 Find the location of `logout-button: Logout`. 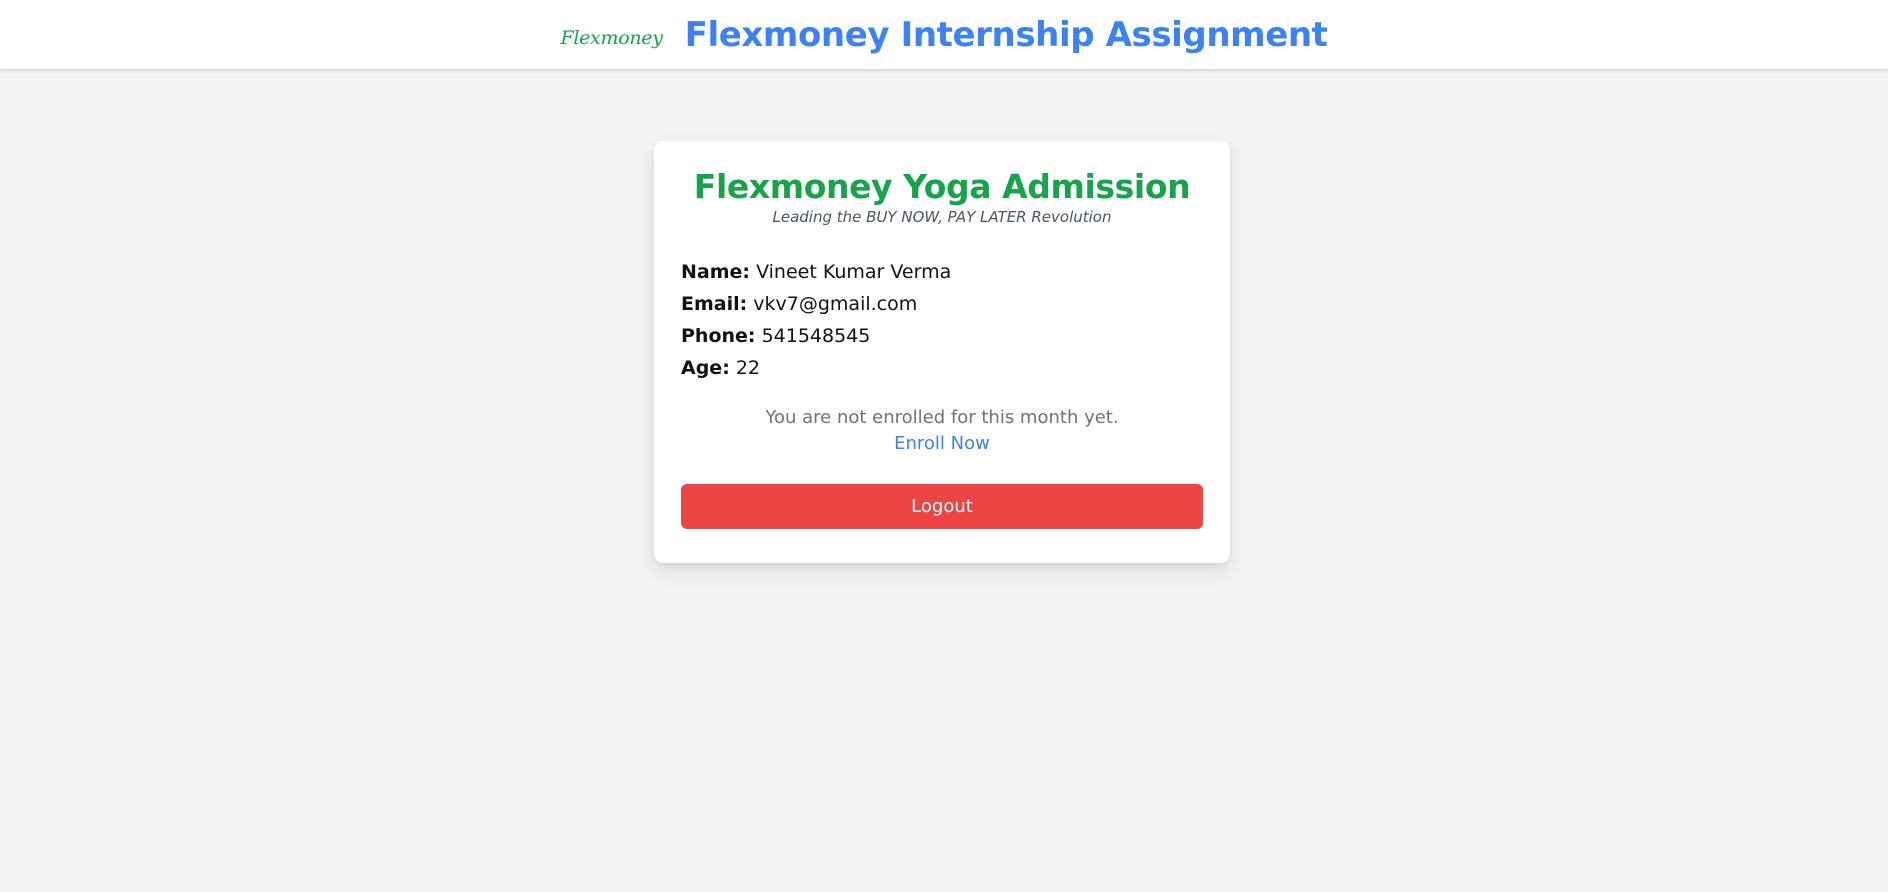

logout-button: Logout is located at coordinates (942, 506).